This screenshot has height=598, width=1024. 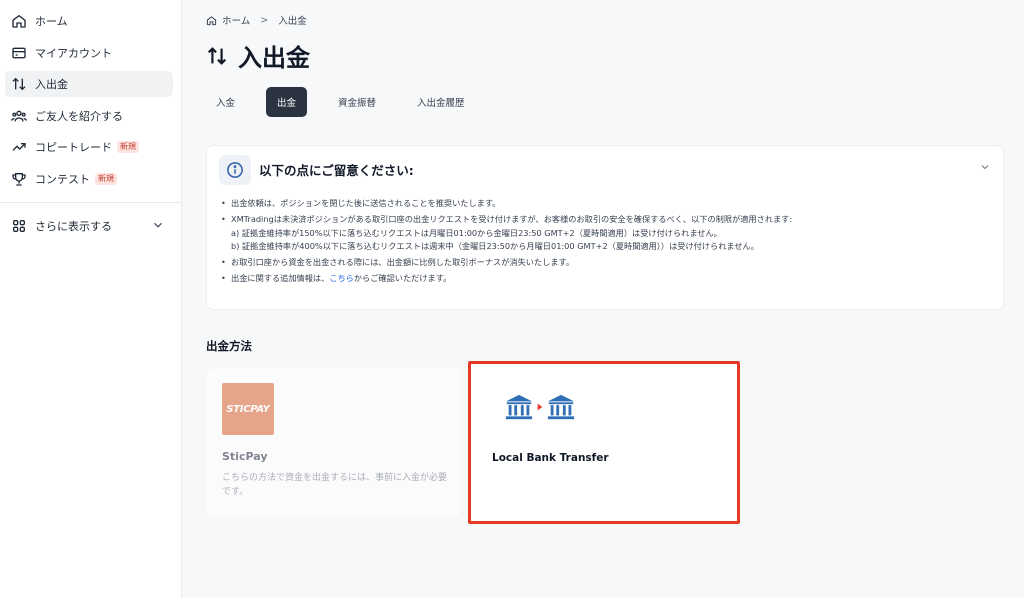 What do you see at coordinates (79, 116) in the screenshot?
I see `sidebar-item-label: ご友人を紹介する` at bounding box center [79, 116].